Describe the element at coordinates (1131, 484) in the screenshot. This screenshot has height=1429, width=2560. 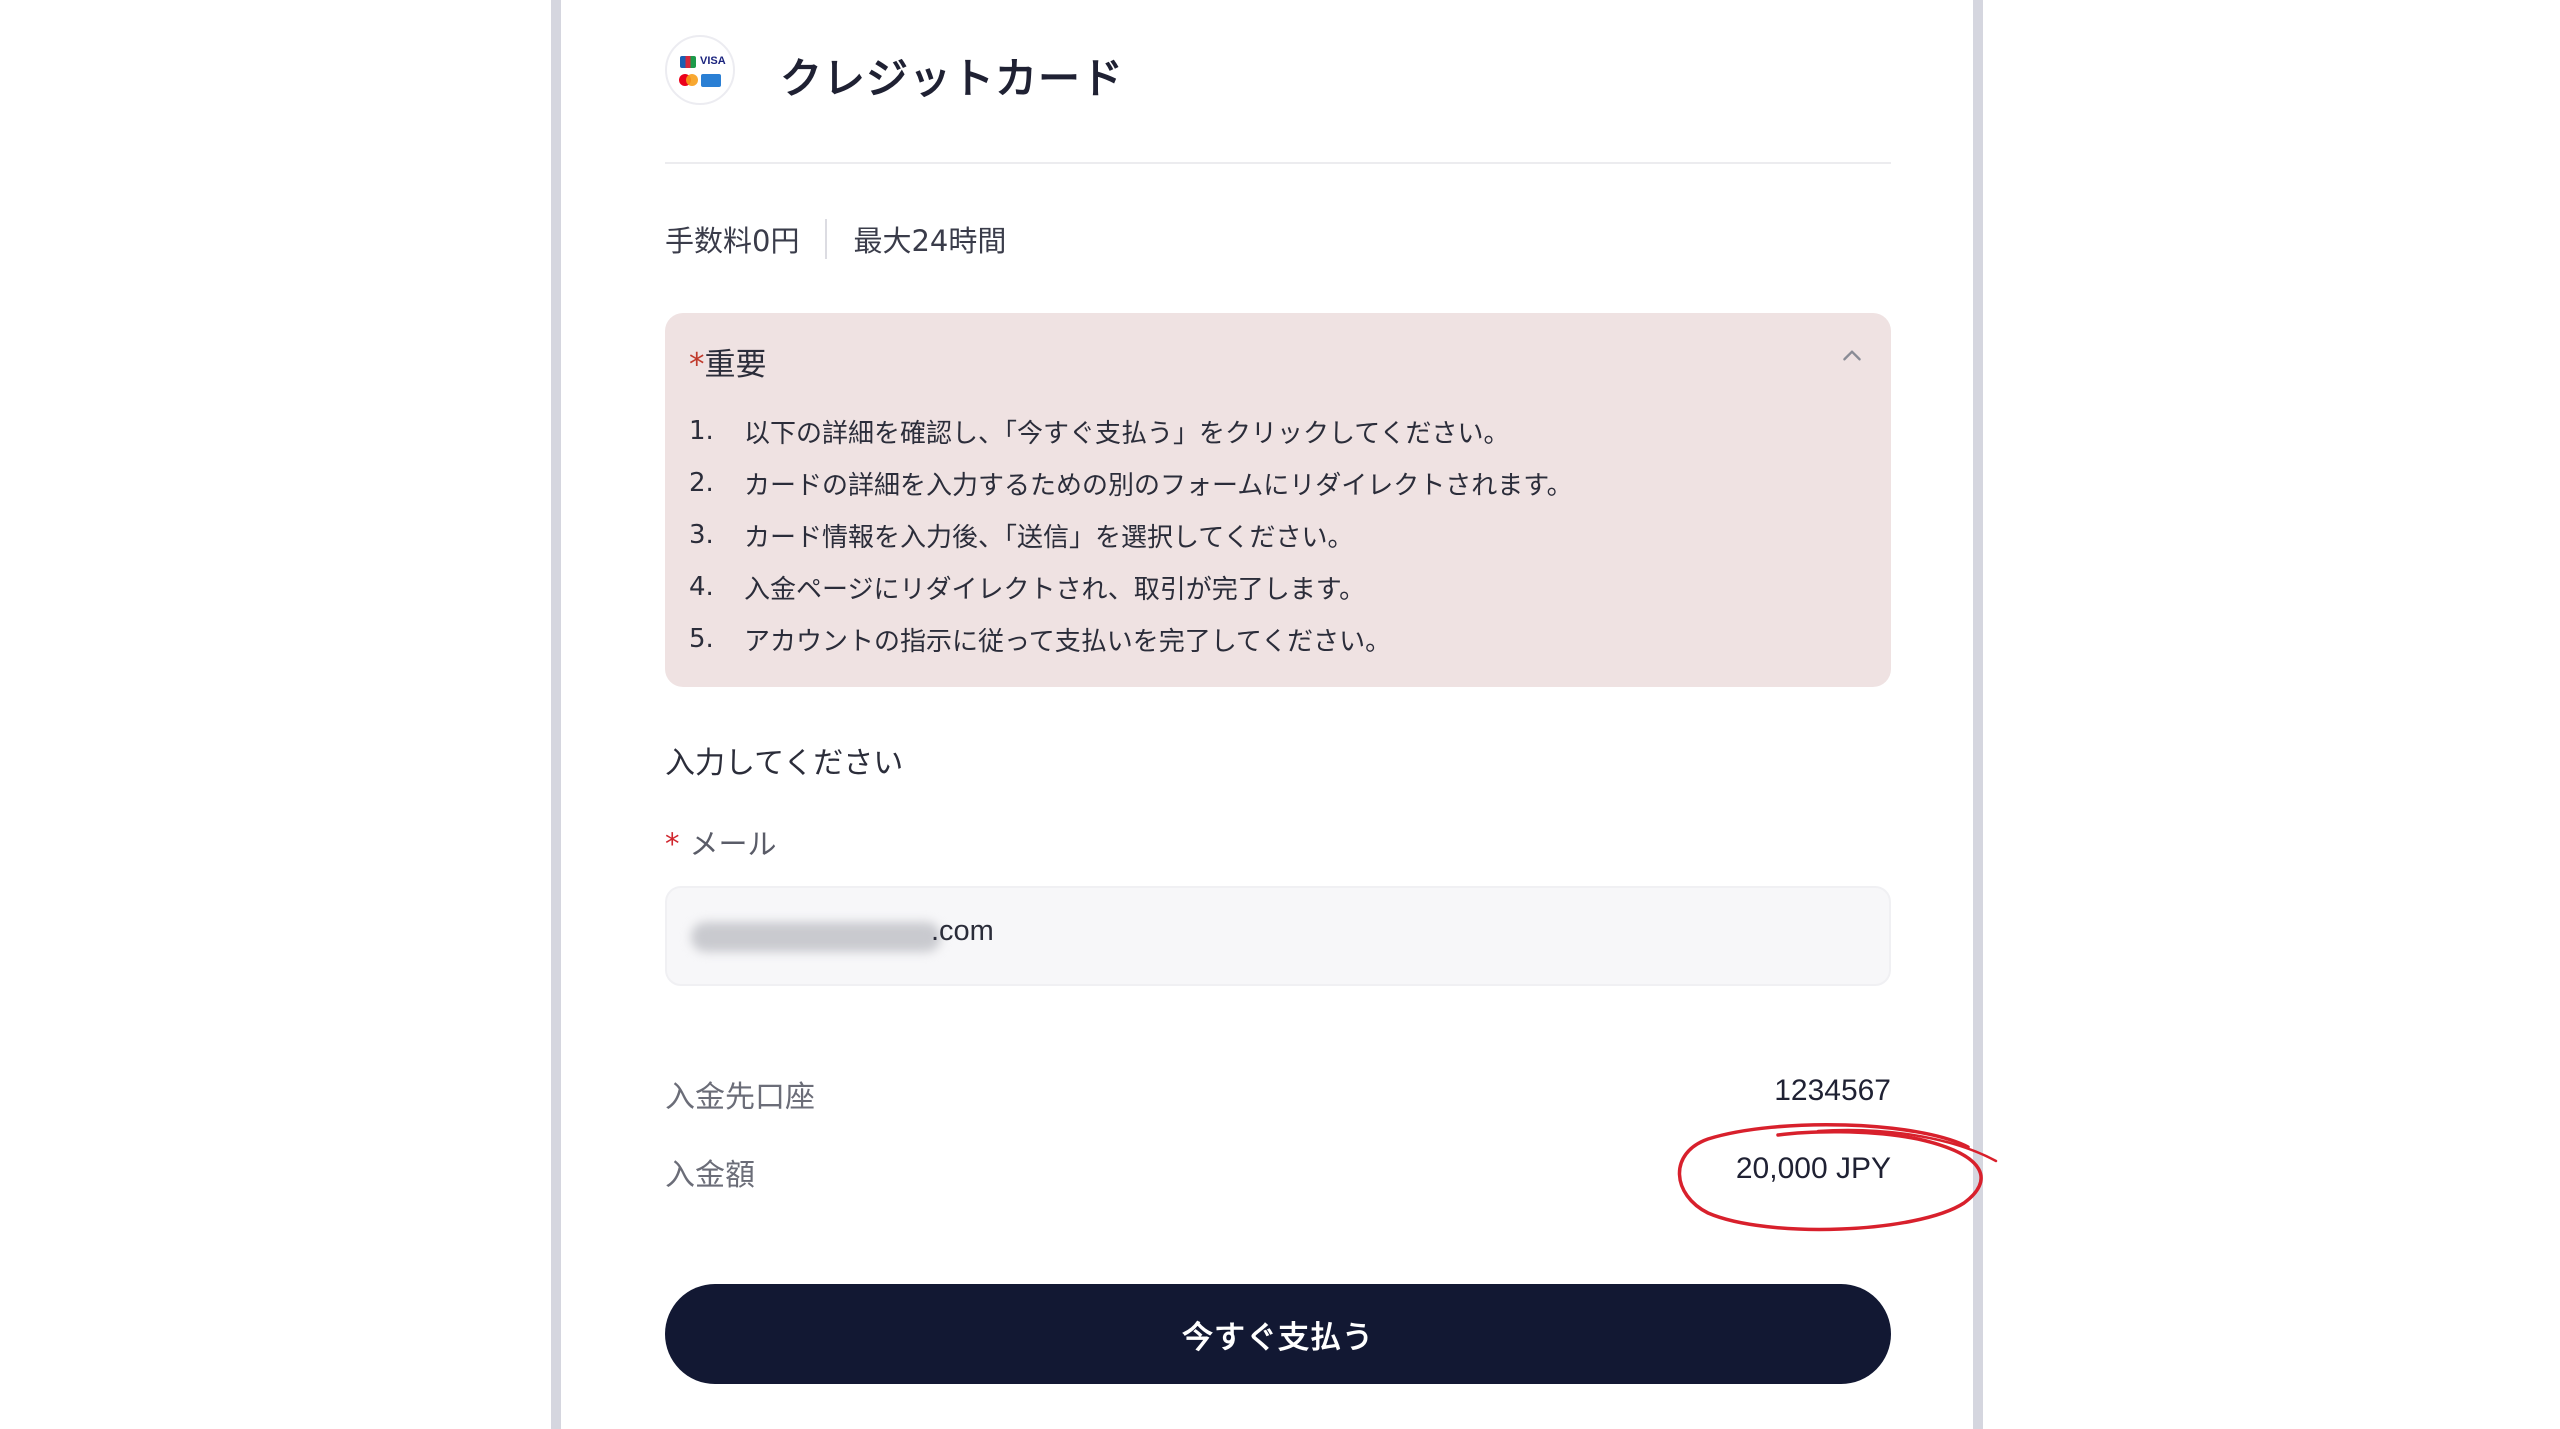
I see `instruction-step: 2. カードの詳細を入力するための別のフォームにリダイレクトされます。` at that location.